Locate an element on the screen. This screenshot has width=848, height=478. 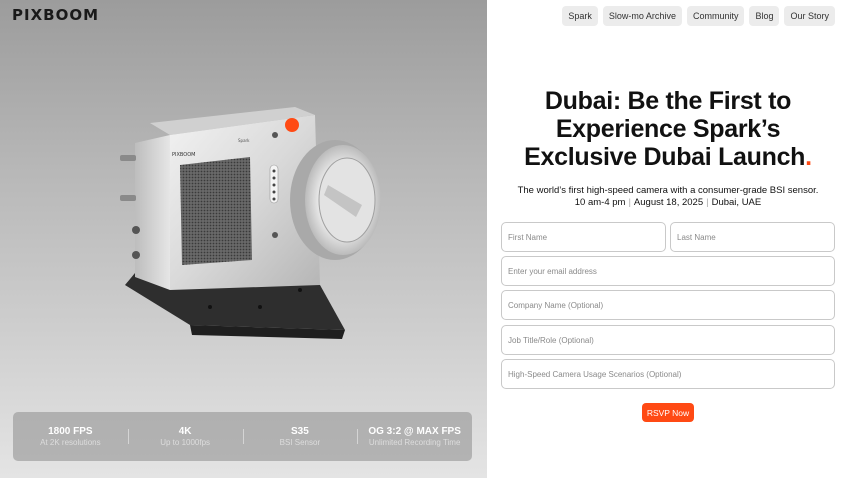
spec-value: 4K is located at coordinates (185, 431).